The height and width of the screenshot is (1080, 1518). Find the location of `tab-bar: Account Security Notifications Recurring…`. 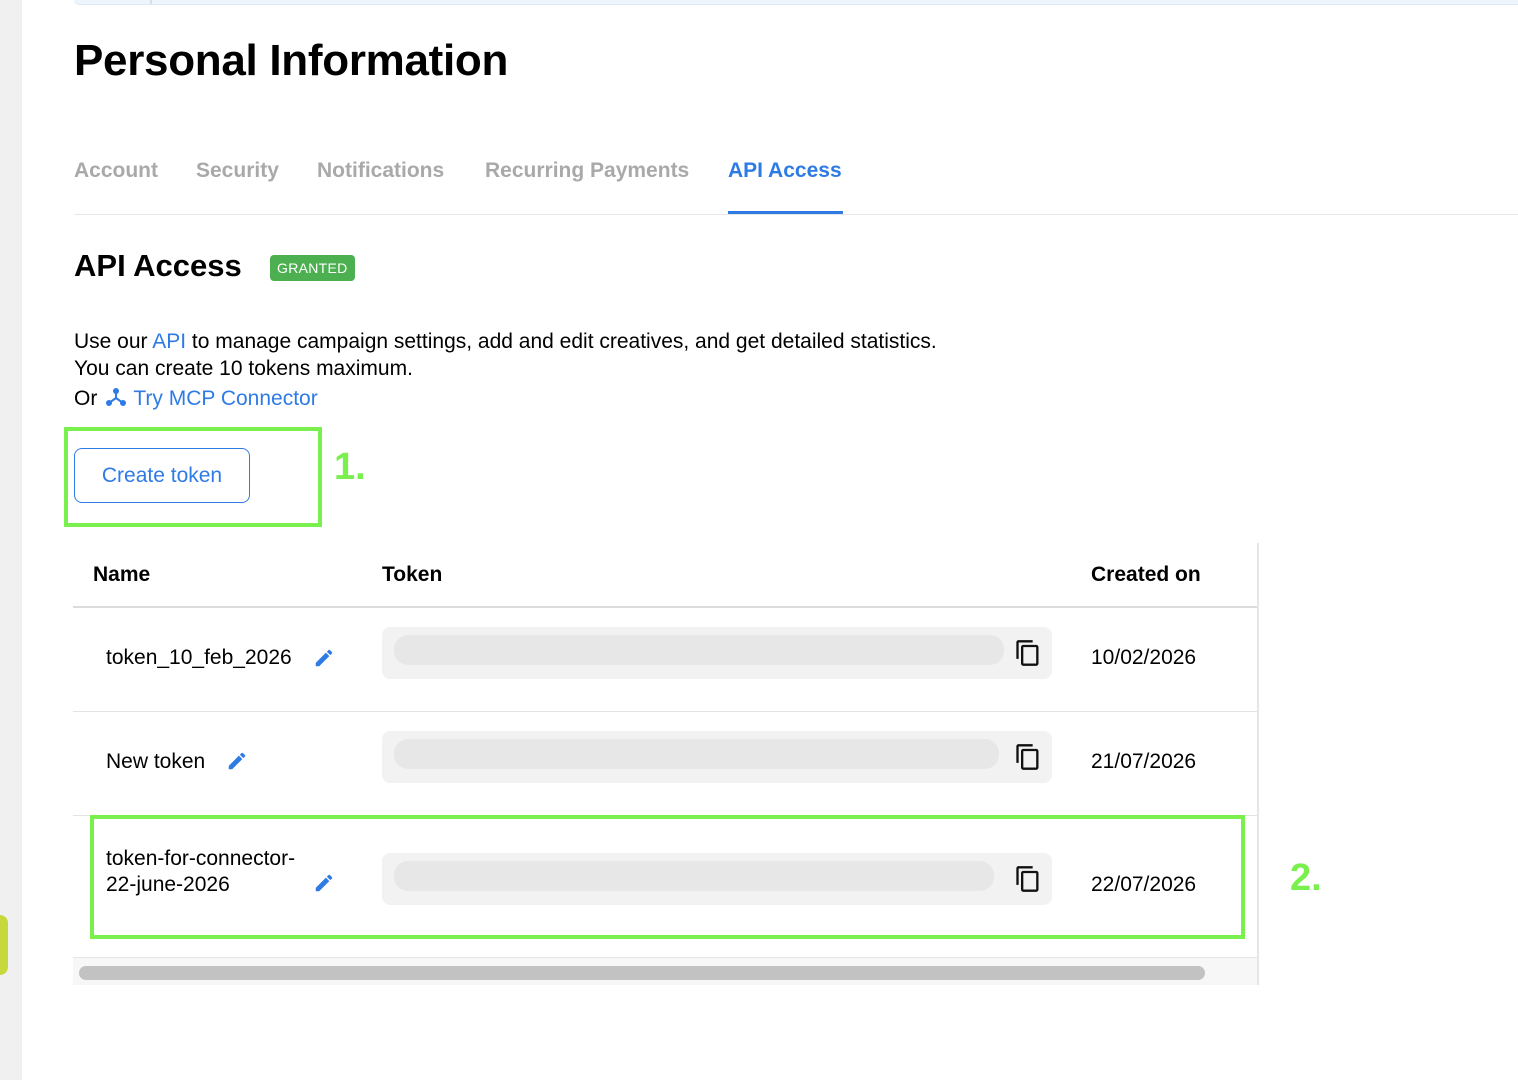

tab-bar: Account Security Notifications Recurring… is located at coordinates (796, 182).